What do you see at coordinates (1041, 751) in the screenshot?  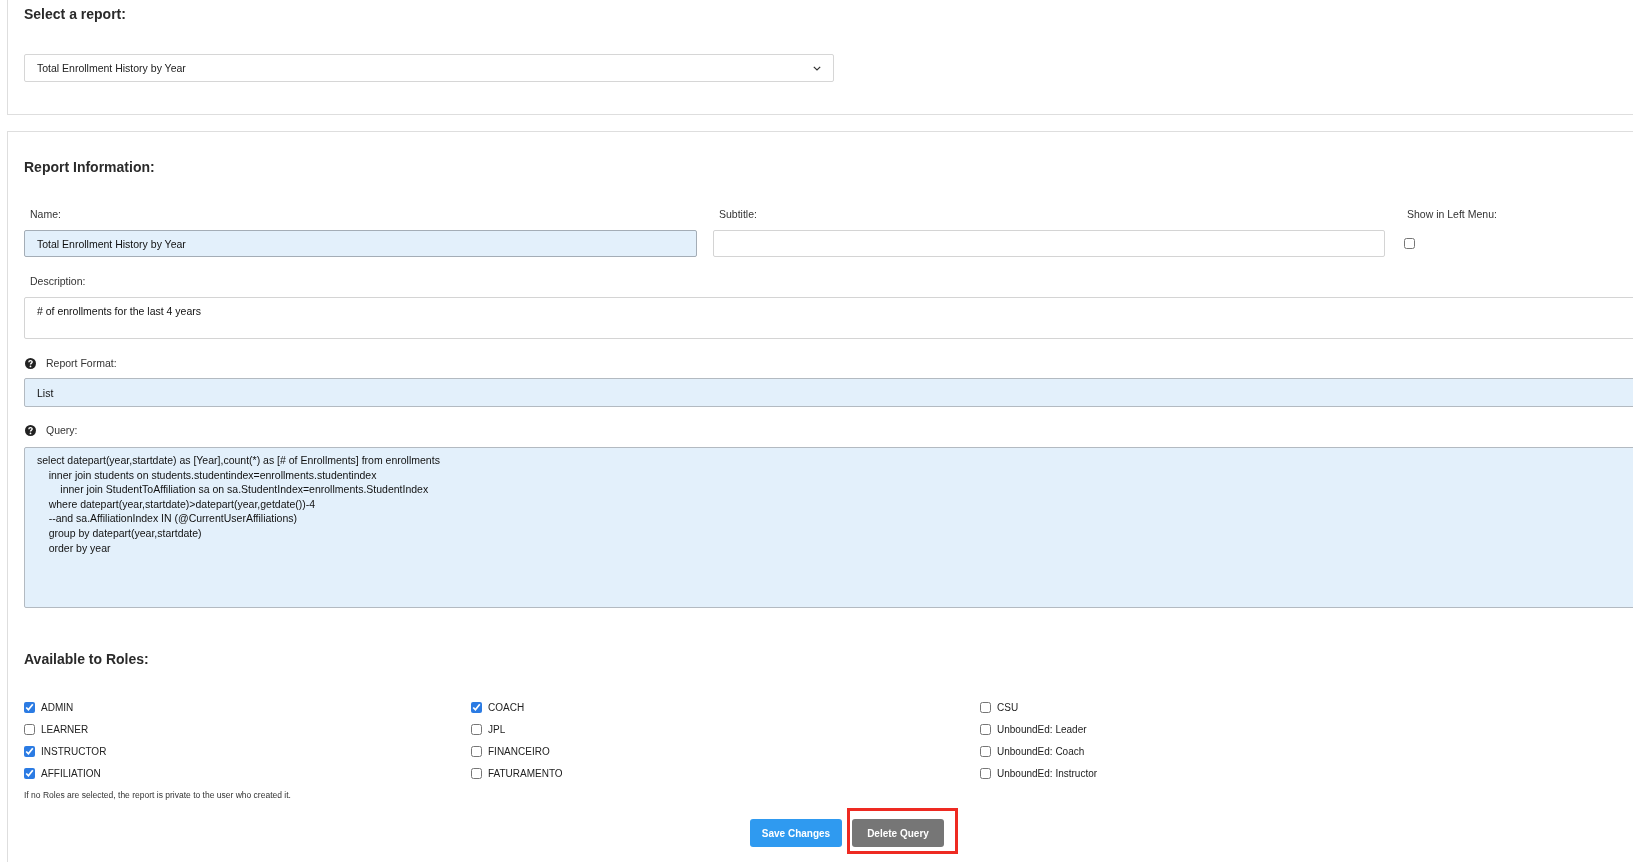 I see `role-label: UnboundEd: Coach` at bounding box center [1041, 751].